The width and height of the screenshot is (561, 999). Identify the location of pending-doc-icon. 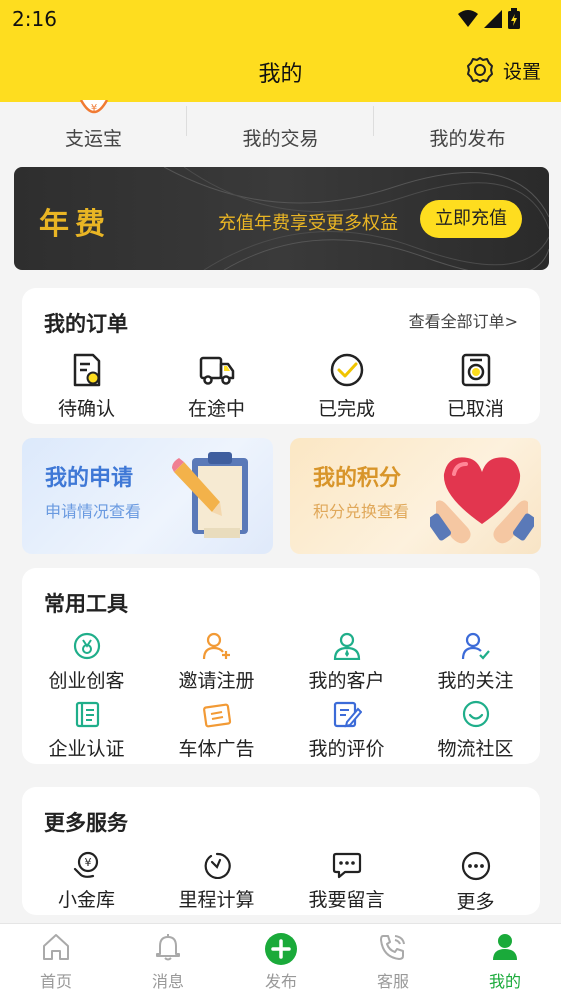
(86, 370).